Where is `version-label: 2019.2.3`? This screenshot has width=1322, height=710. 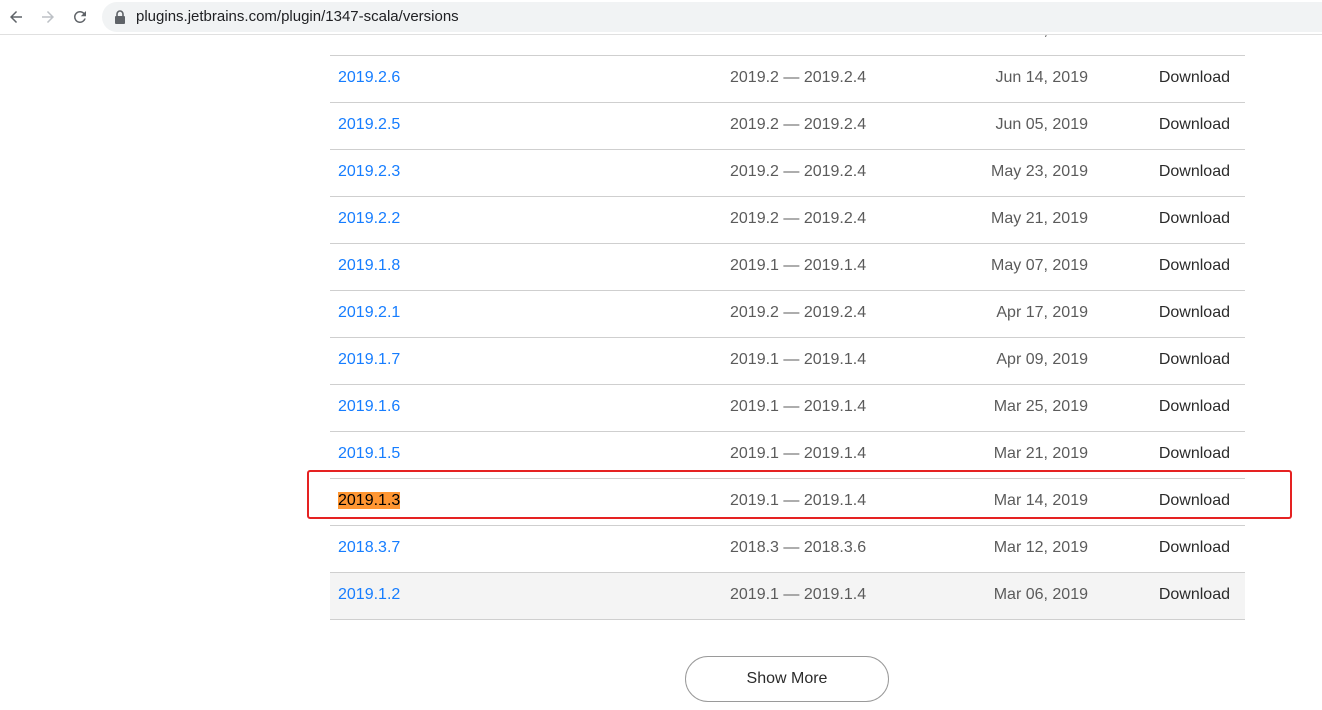
version-label: 2019.2.3 is located at coordinates (369, 171).